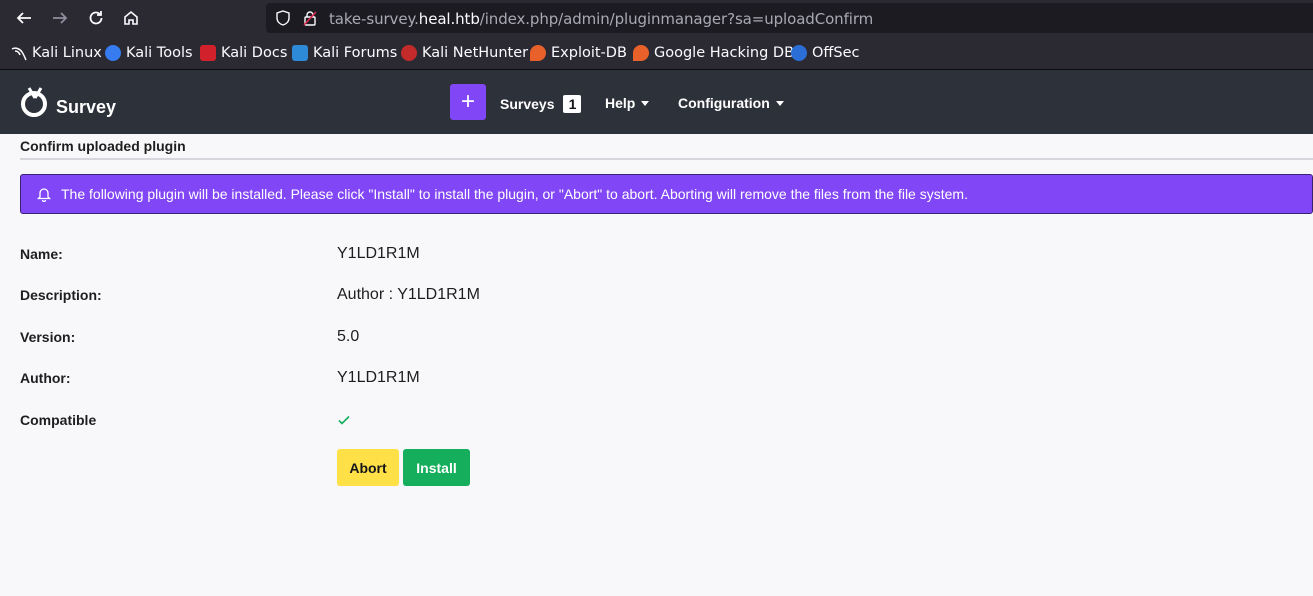 This screenshot has width=1313, height=596. I want to click on check-icon, so click(344, 420).